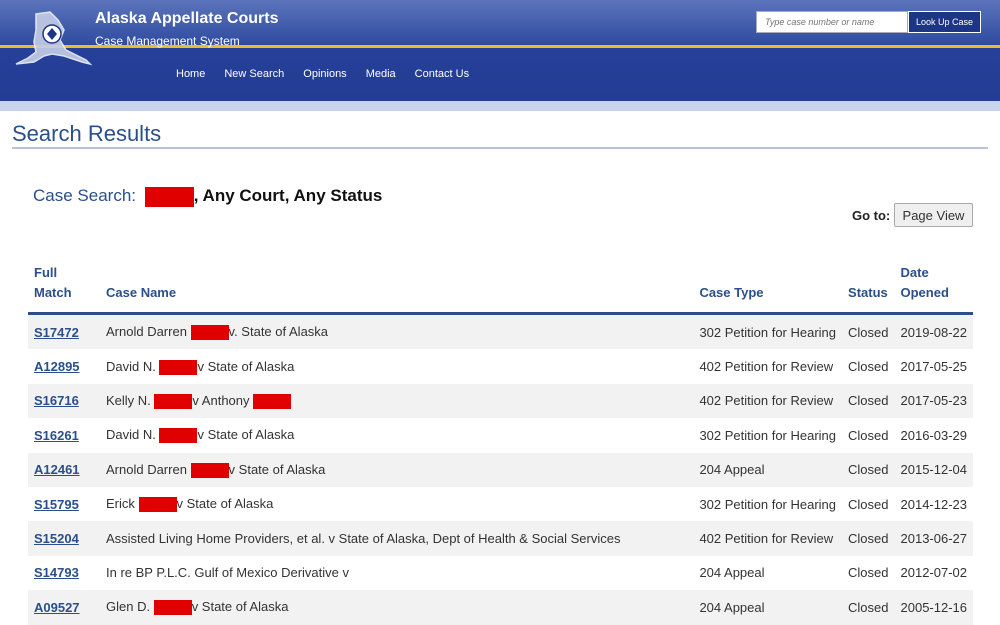 The image size is (1000, 625). What do you see at coordinates (52, 37) in the screenshot?
I see `alaska-seal-icon` at bounding box center [52, 37].